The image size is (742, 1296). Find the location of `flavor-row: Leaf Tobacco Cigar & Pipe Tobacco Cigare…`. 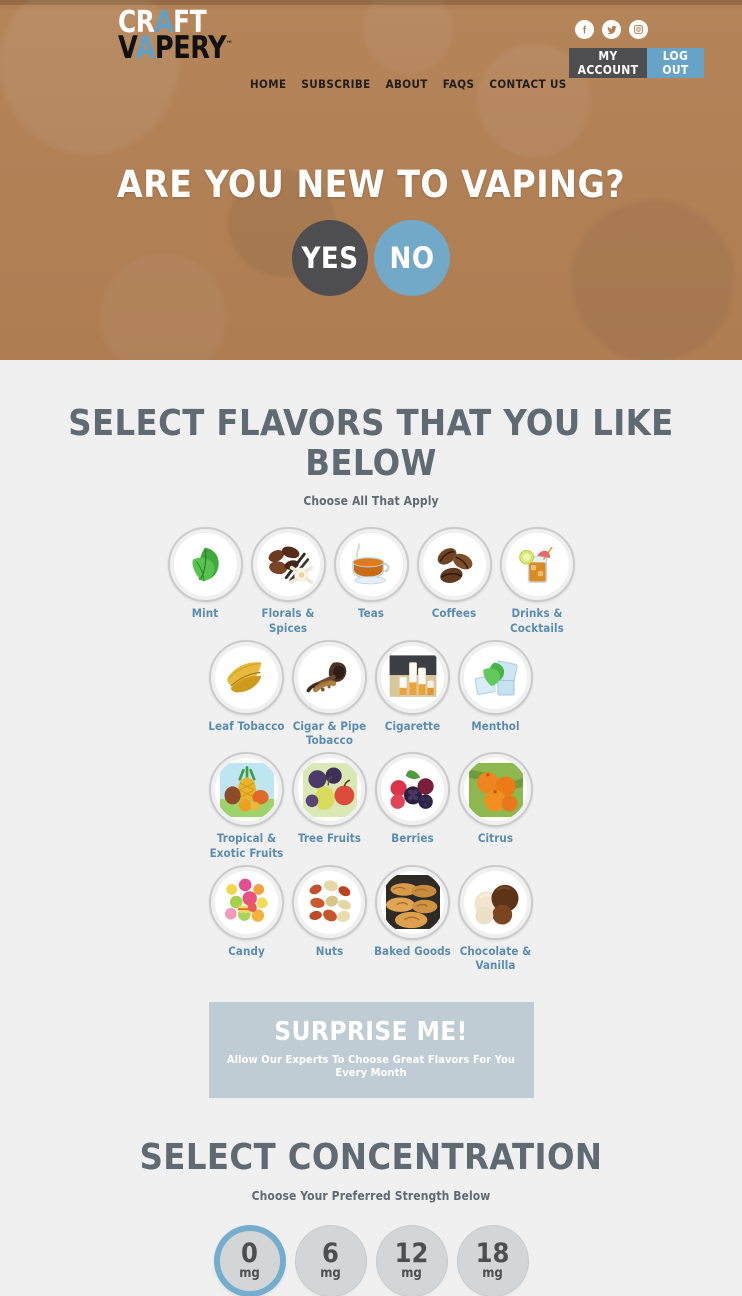

flavor-row: Leaf Tobacco Cigar & Pipe Tobacco Cigare… is located at coordinates (371, 693).